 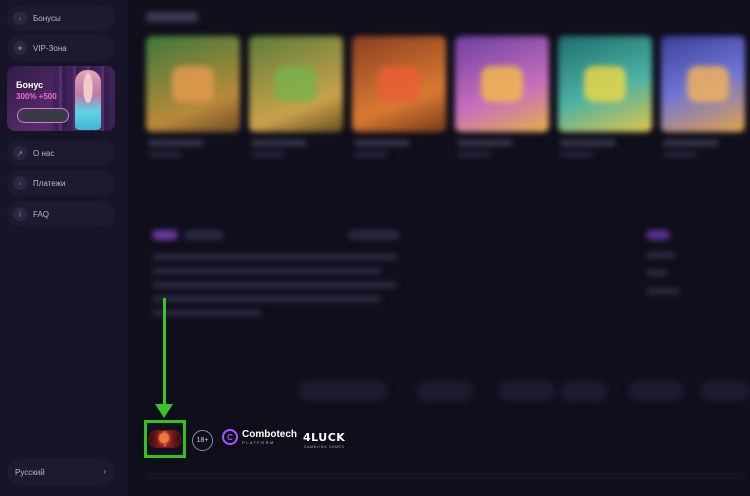 I want to click on sidebar-item-label: Платежи, so click(x=49, y=183).